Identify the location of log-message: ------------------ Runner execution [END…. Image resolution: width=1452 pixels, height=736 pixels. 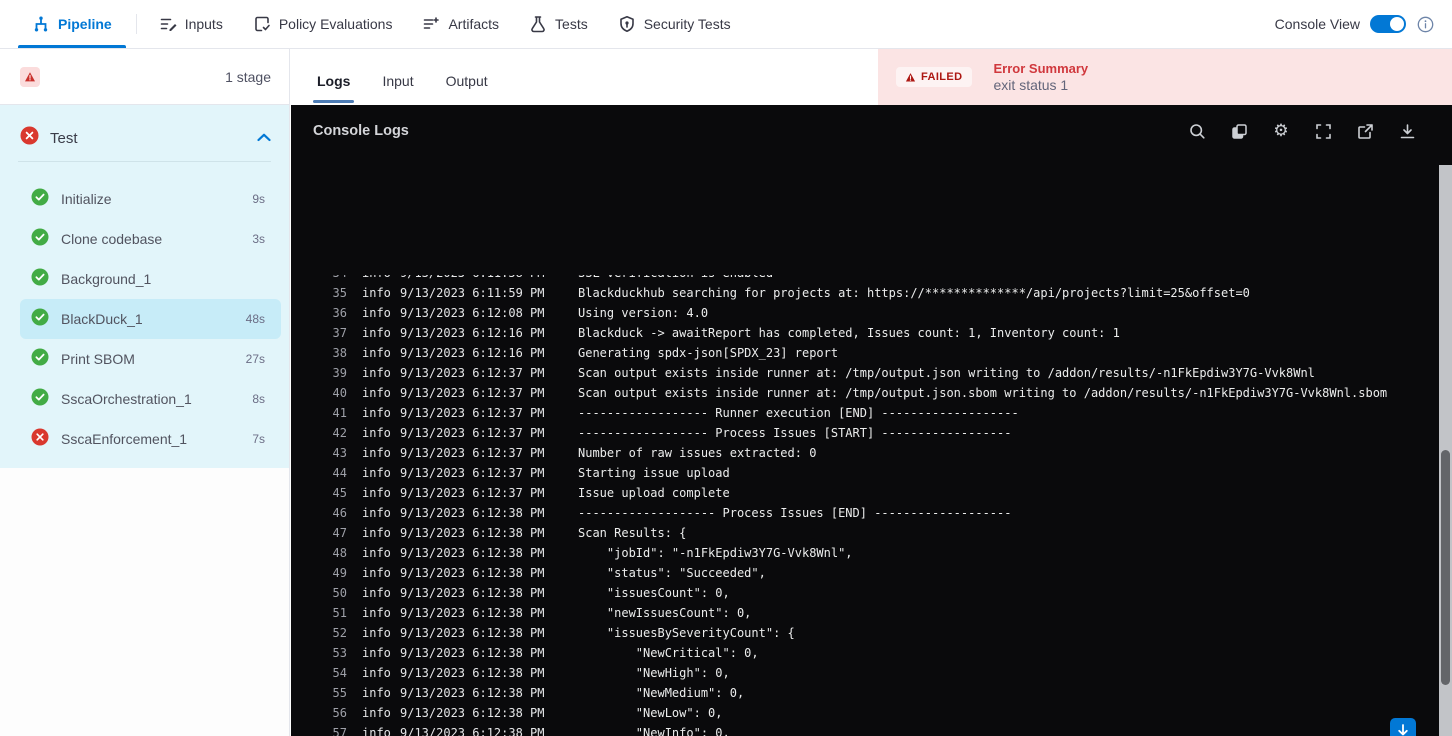
(798, 413).